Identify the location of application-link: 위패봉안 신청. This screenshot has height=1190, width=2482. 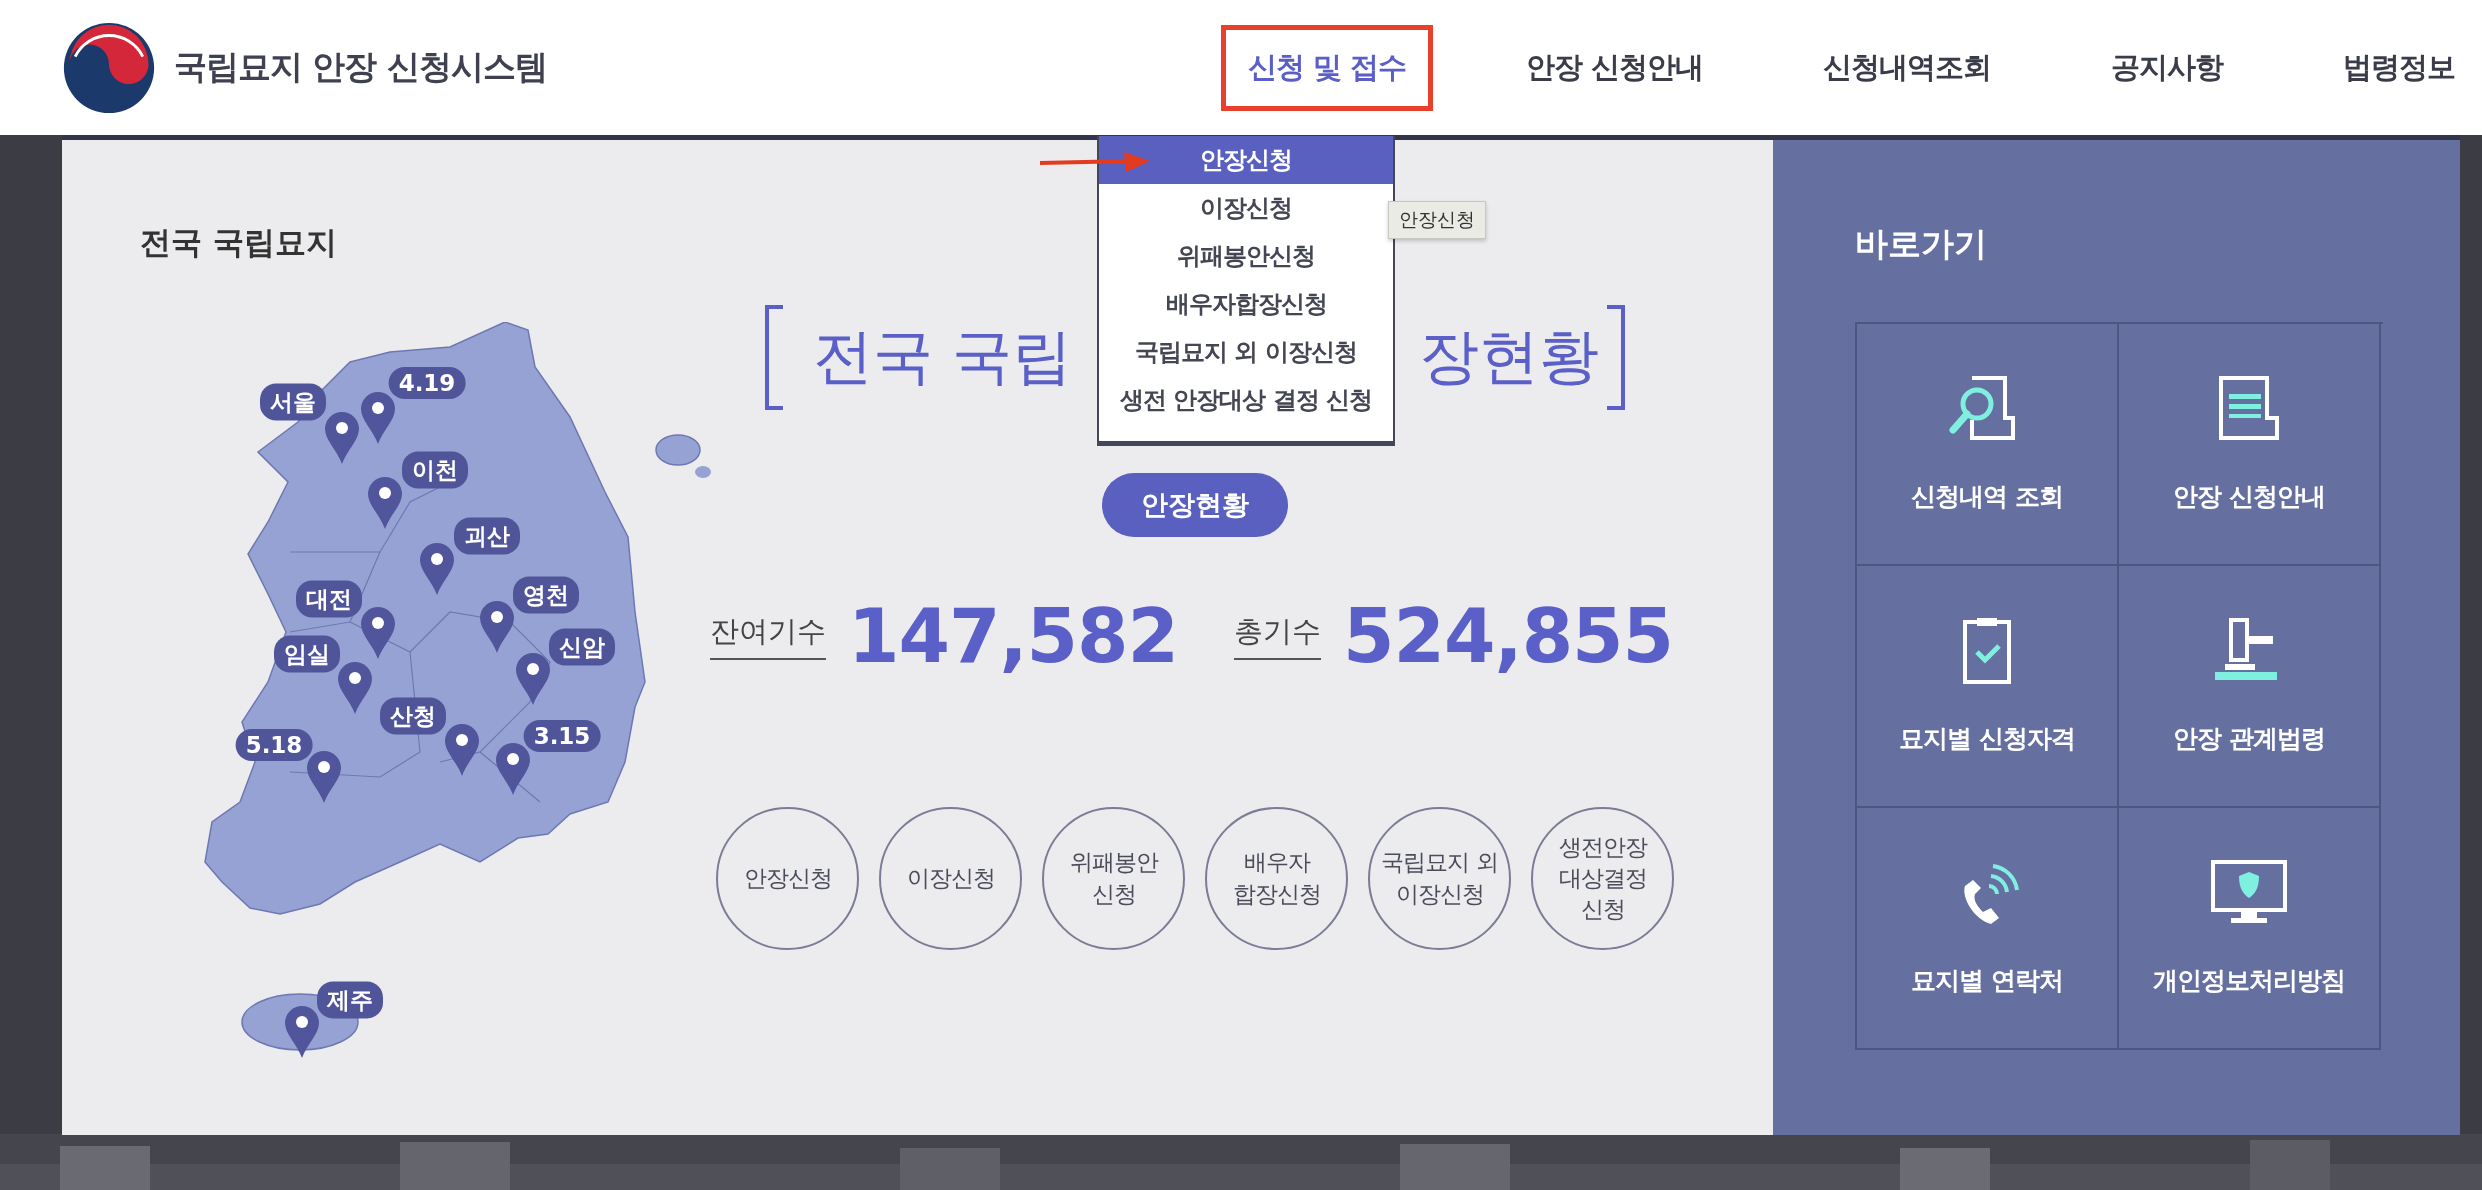
(1113, 878).